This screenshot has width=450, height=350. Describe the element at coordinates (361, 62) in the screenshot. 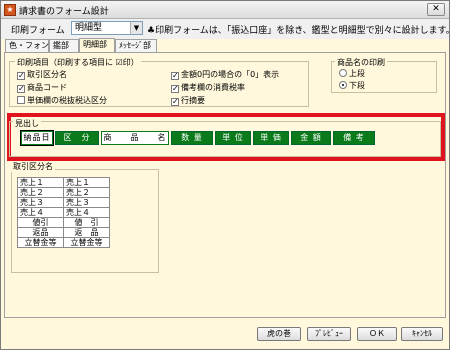

I see `product-print-title: 商品名の印刷` at that location.